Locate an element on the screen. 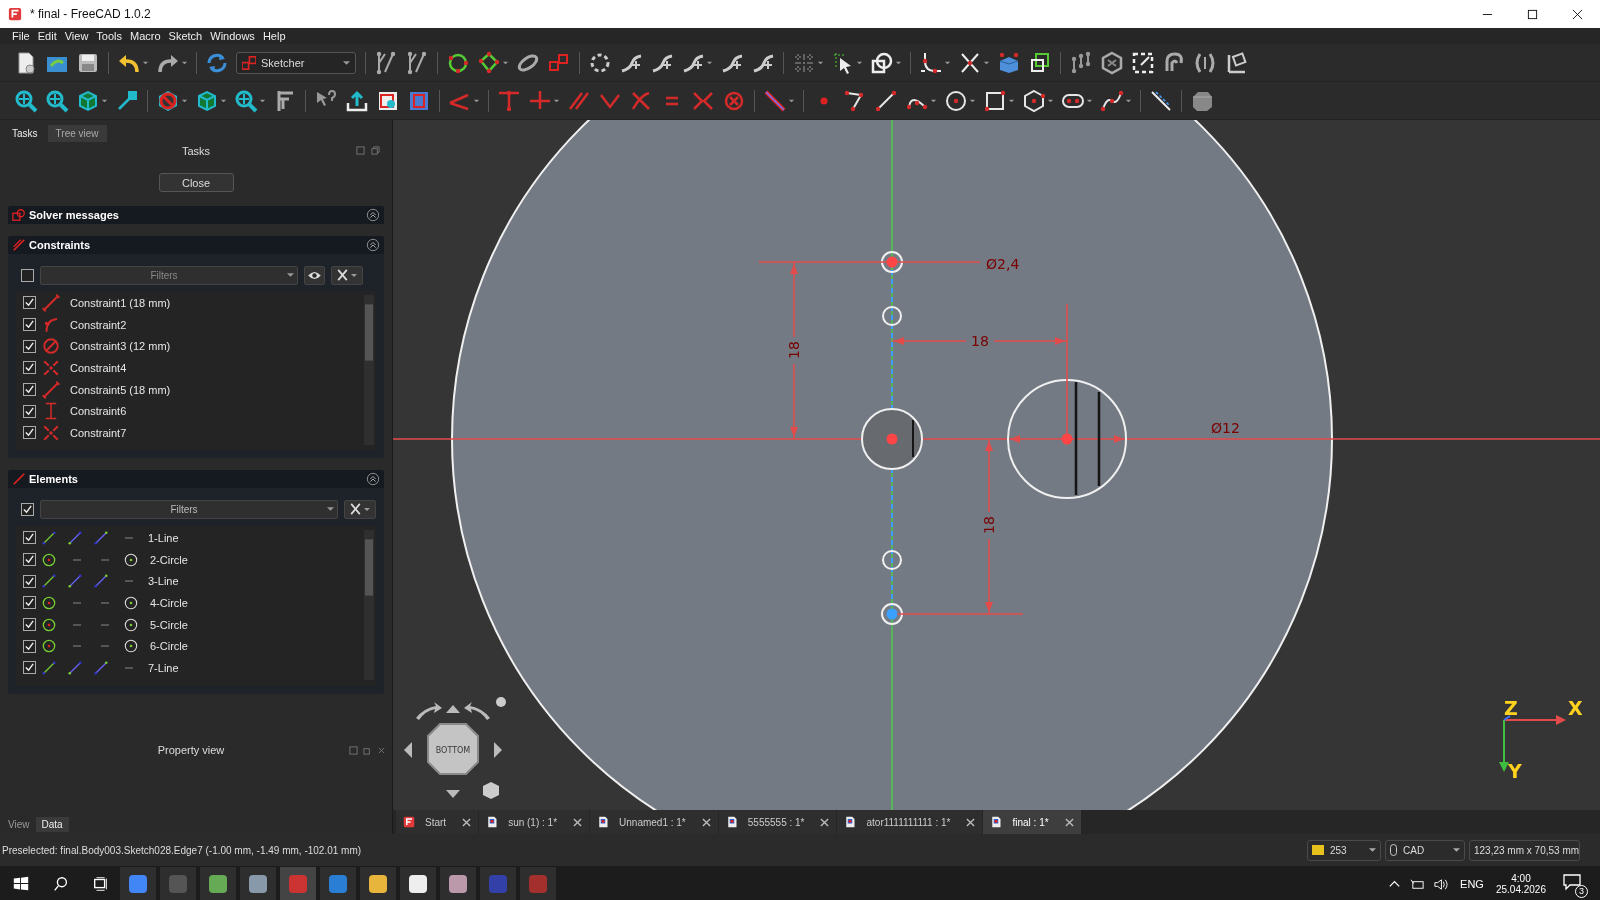 The width and height of the screenshot is (1600, 900). upload-icon is located at coordinates (357, 100).